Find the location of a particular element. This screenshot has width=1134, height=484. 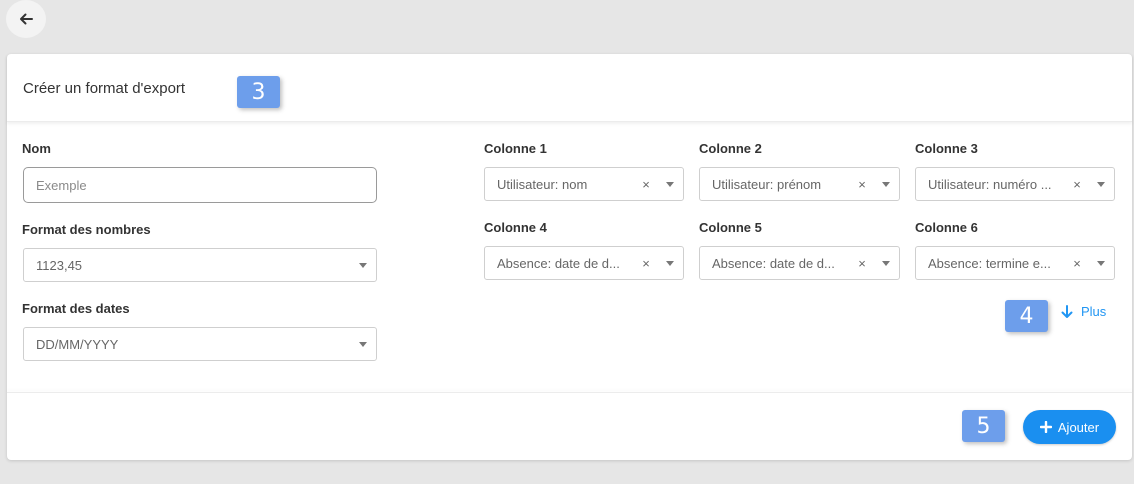

name-input is located at coordinates (200, 185).